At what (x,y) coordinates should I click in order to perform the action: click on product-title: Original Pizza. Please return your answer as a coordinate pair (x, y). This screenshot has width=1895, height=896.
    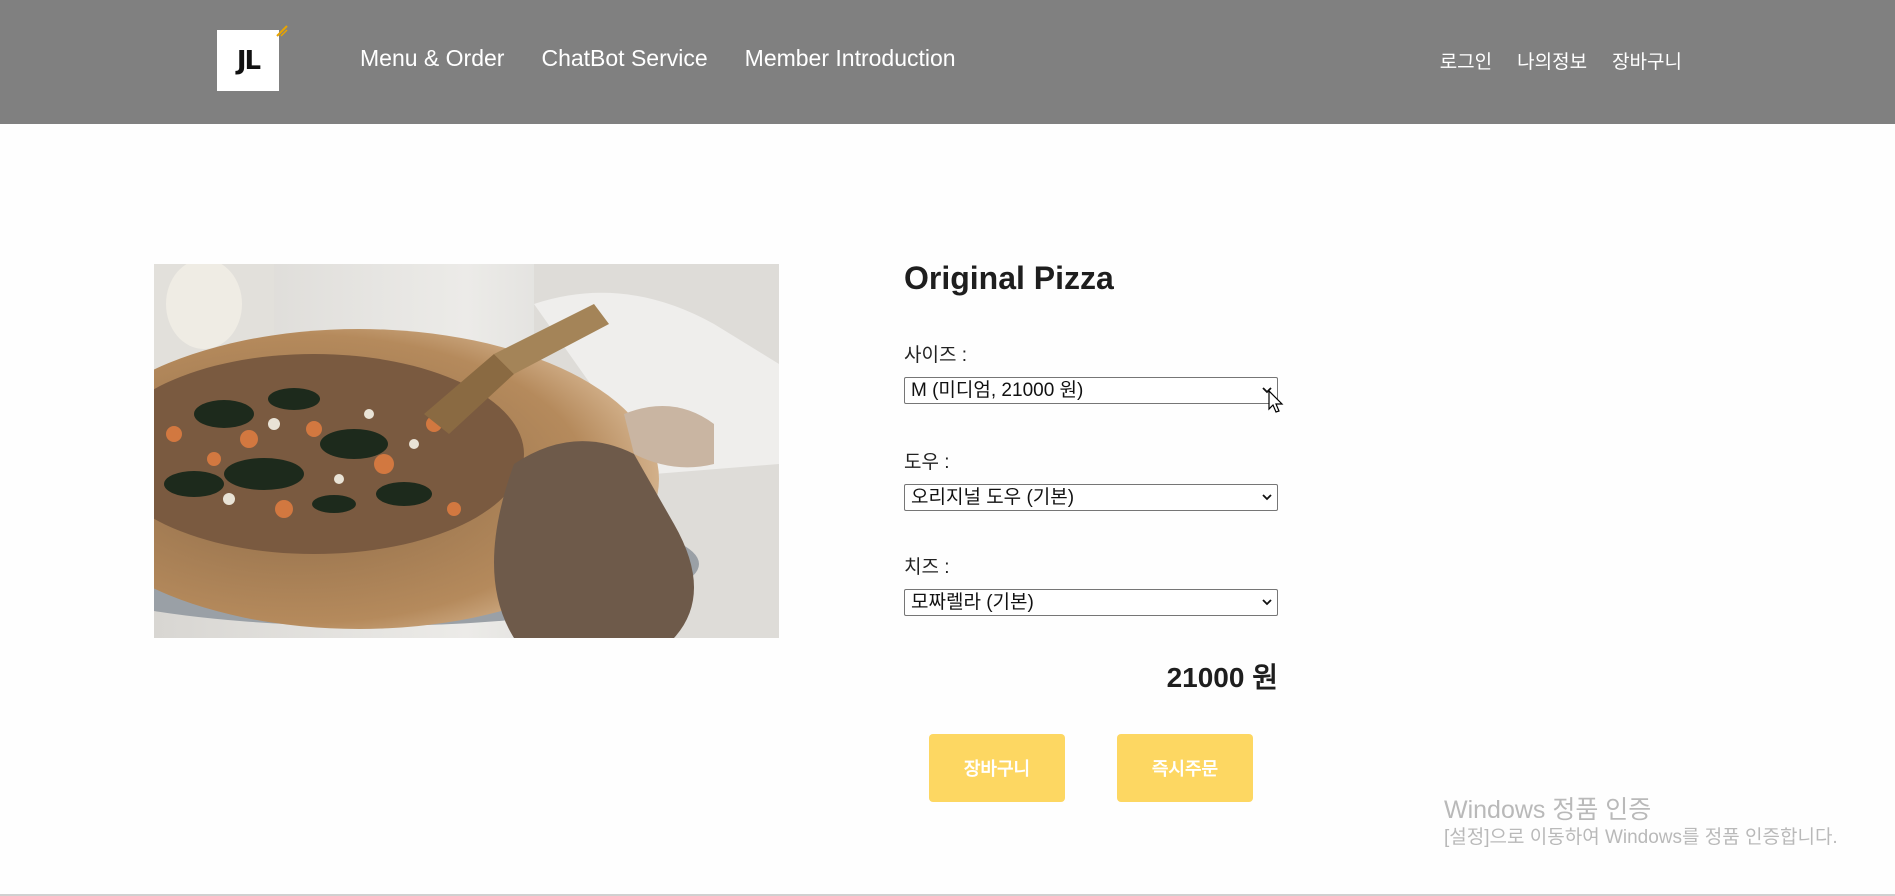
    Looking at the image, I should click on (1009, 278).